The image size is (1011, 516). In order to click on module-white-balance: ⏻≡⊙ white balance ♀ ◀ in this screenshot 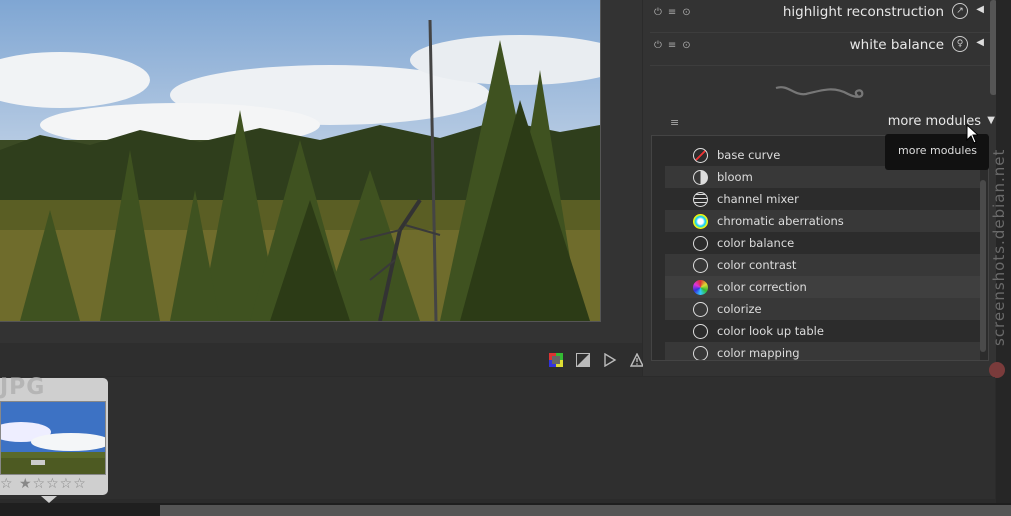, I will do `click(820, 49)`.